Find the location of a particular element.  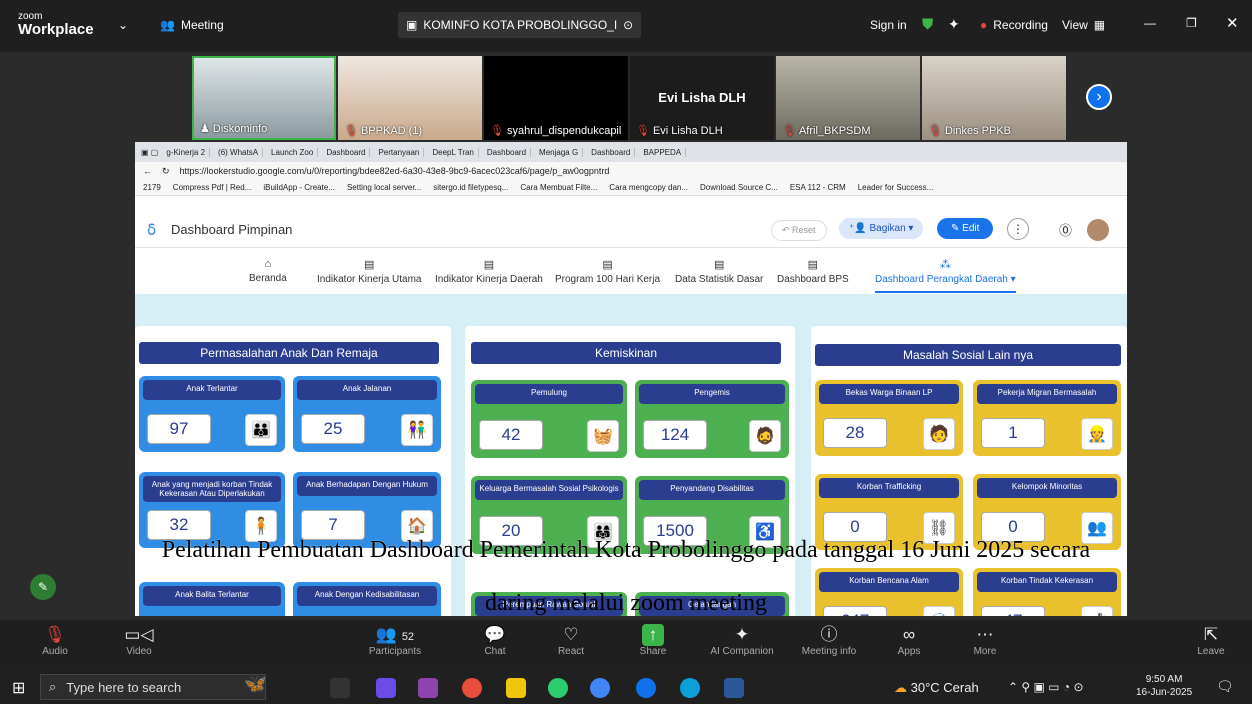

ai-companion-button: ✦ AI Companion is located at coordinates (742, 640).